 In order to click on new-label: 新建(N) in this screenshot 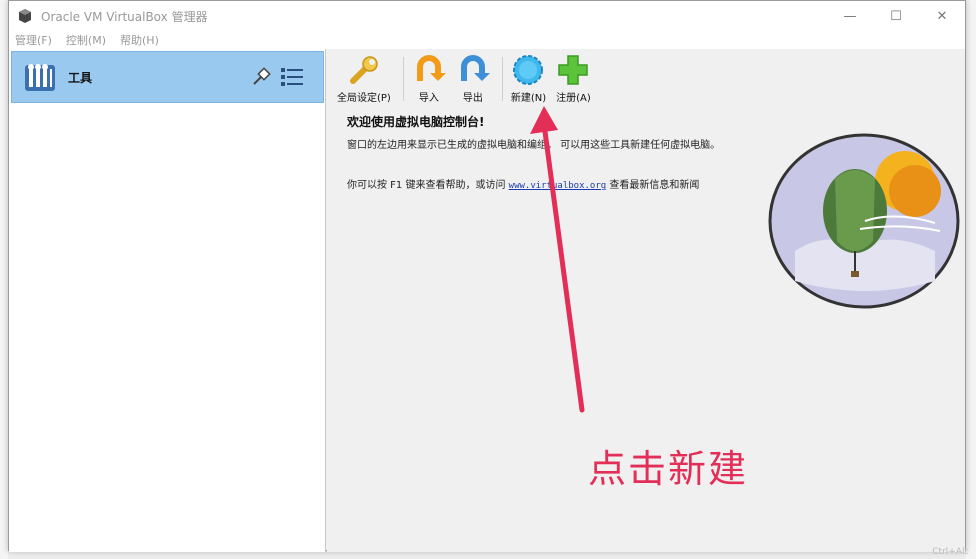, I will do `click(528, 98)`.